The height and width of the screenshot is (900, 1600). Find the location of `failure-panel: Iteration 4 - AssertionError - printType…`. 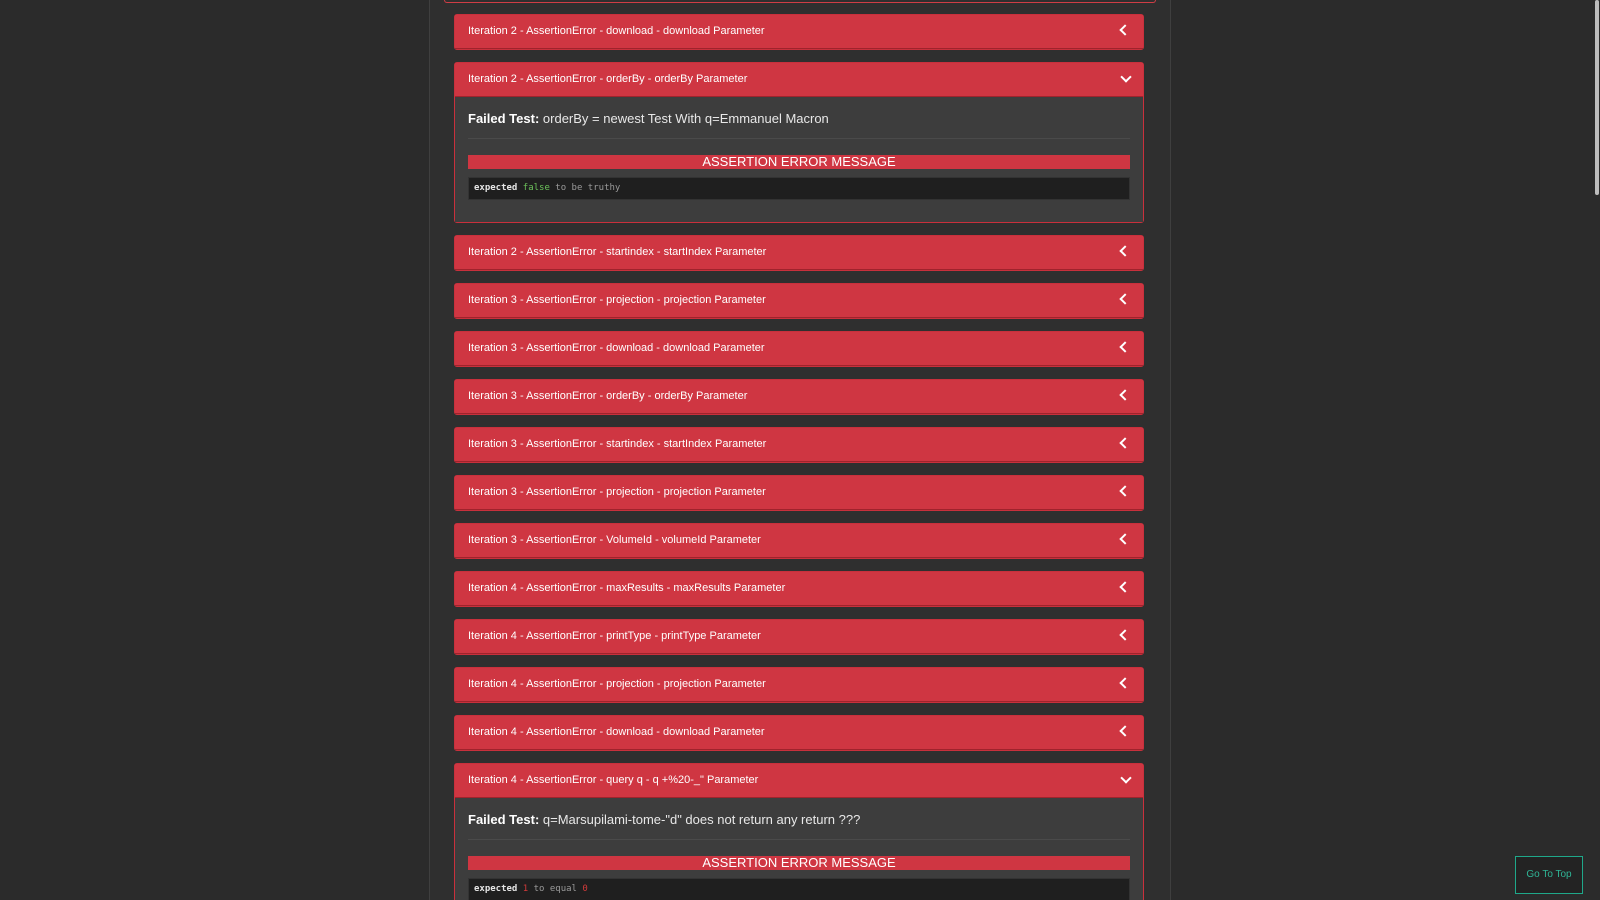

failure-panel: Iteration 4 - AssertionError - printType… is located at coordinates (799, 637).